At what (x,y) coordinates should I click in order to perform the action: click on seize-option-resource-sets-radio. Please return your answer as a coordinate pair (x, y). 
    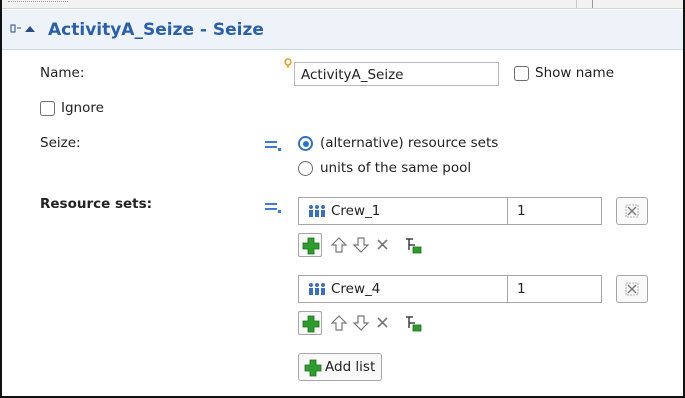
    Looking at the image, I should click on (305, 143).